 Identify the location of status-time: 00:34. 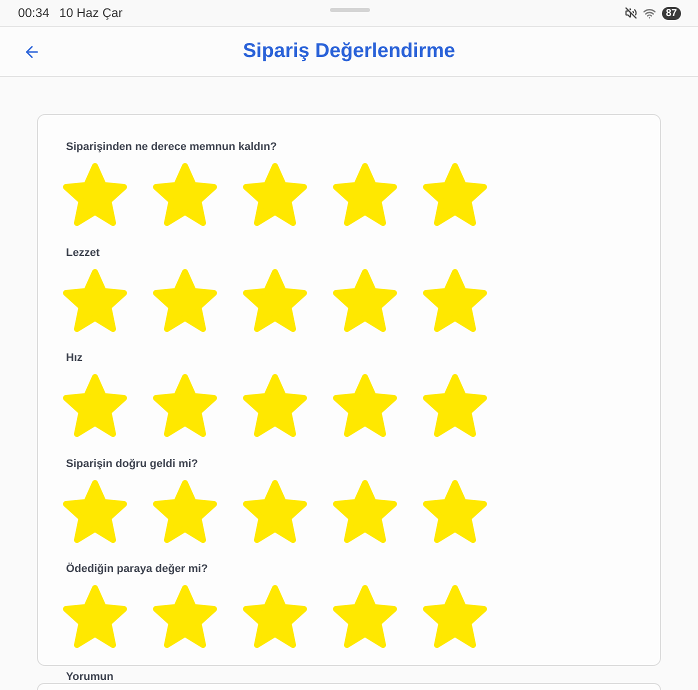
(34, 13).